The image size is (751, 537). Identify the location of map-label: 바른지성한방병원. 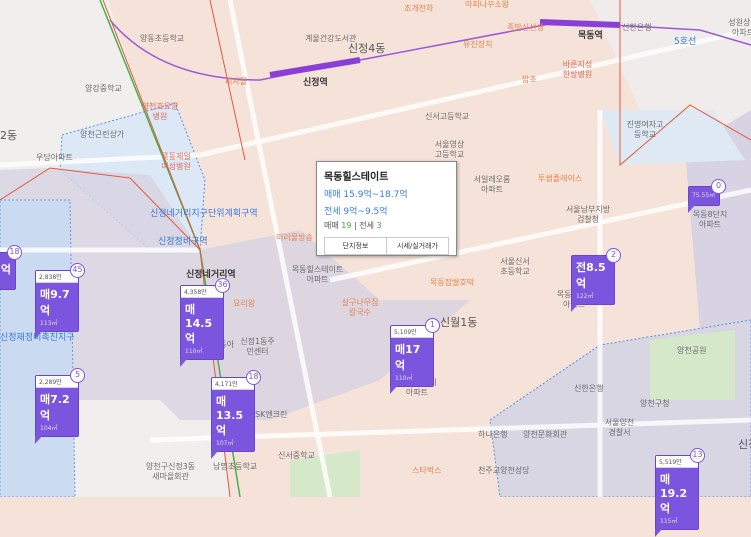
(577, 69).